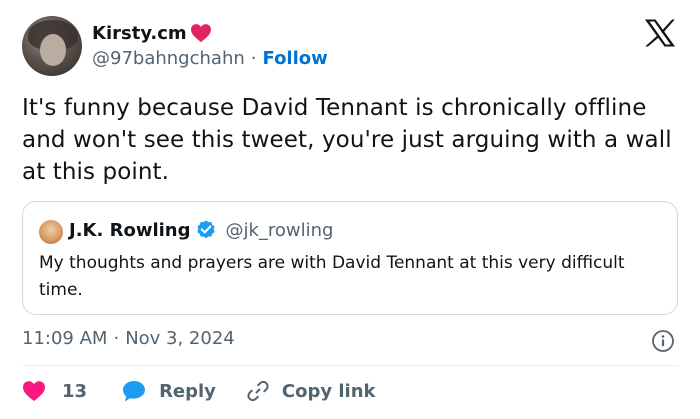 The width and height of the screenshot is (700, 419). What do you see at coordinates (279, 230) in the screenshot?
I see `quoted-author-handle: @jk_rowling` at bounding box center [279, 230].